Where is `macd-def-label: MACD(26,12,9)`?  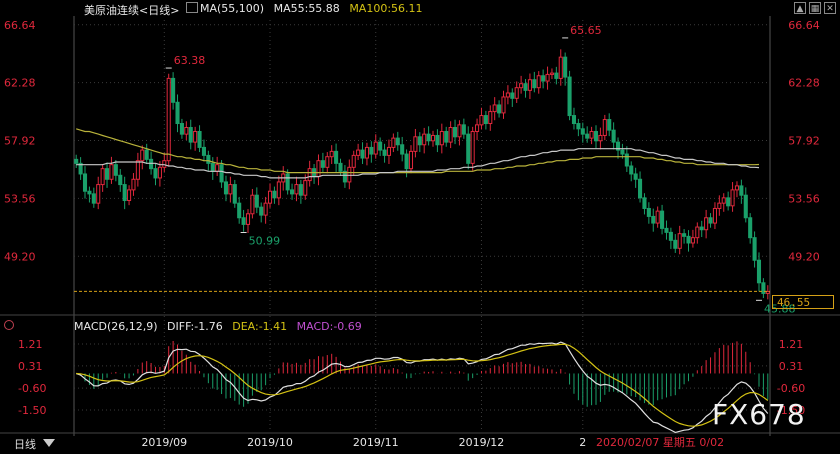
macd-def-label: MACD(26,12,9) is located at coordinates (116, 326).